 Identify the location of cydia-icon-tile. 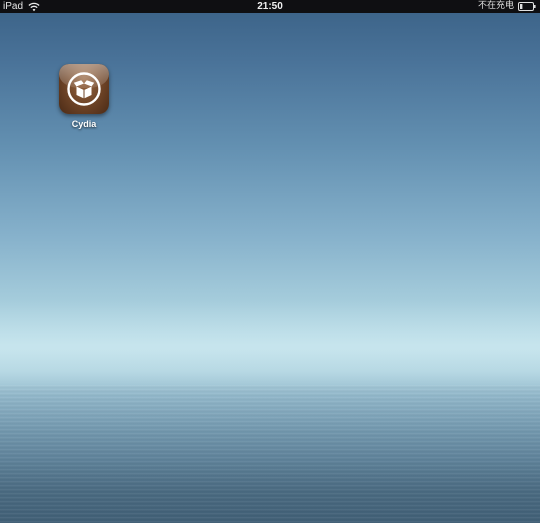
(84, 89).